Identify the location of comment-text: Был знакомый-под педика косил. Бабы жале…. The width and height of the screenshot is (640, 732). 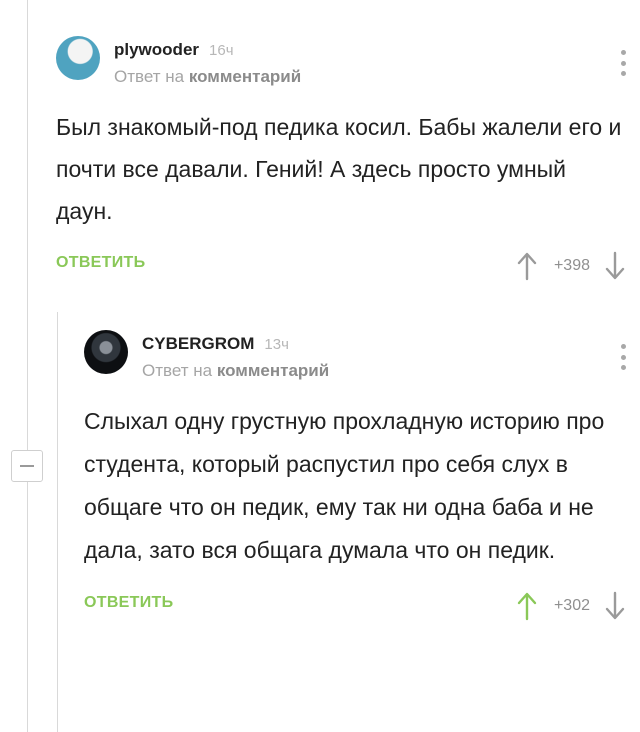
(339, 169).